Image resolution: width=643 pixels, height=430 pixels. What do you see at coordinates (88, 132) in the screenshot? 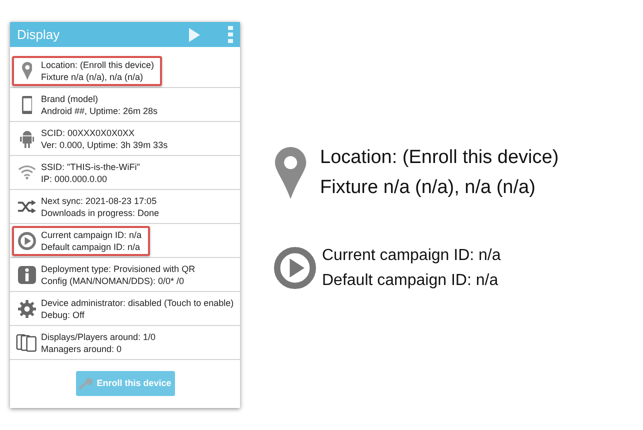
I see `info-text: SCID: 00XXX0X0X0XX` at bounding box center [88, 132].